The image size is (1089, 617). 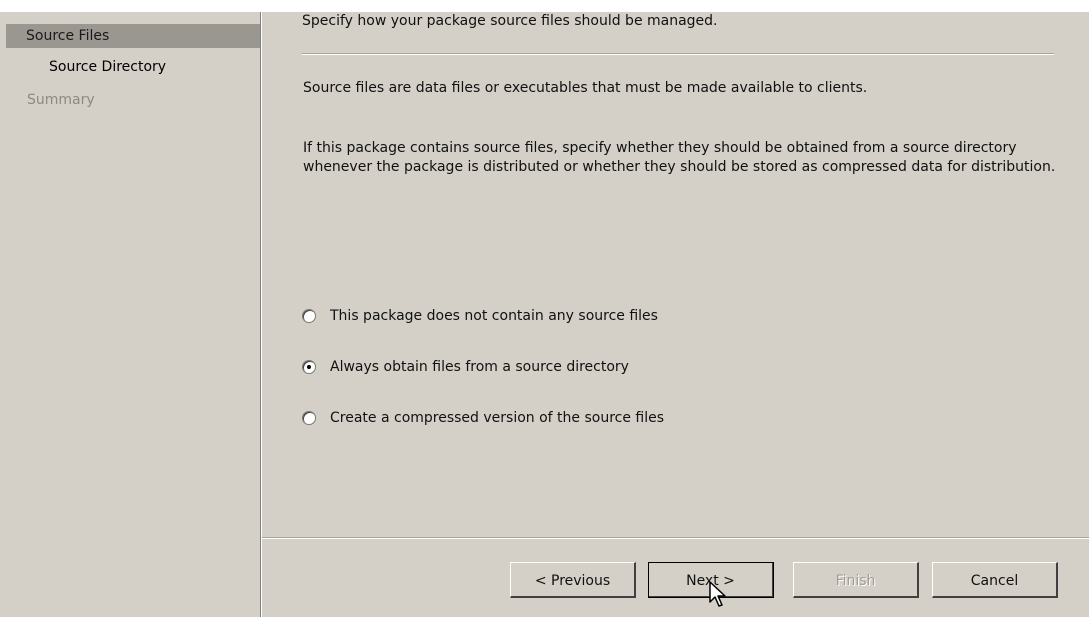 I want to click on arrow-pointer-icon, so click(x=717, y=594).